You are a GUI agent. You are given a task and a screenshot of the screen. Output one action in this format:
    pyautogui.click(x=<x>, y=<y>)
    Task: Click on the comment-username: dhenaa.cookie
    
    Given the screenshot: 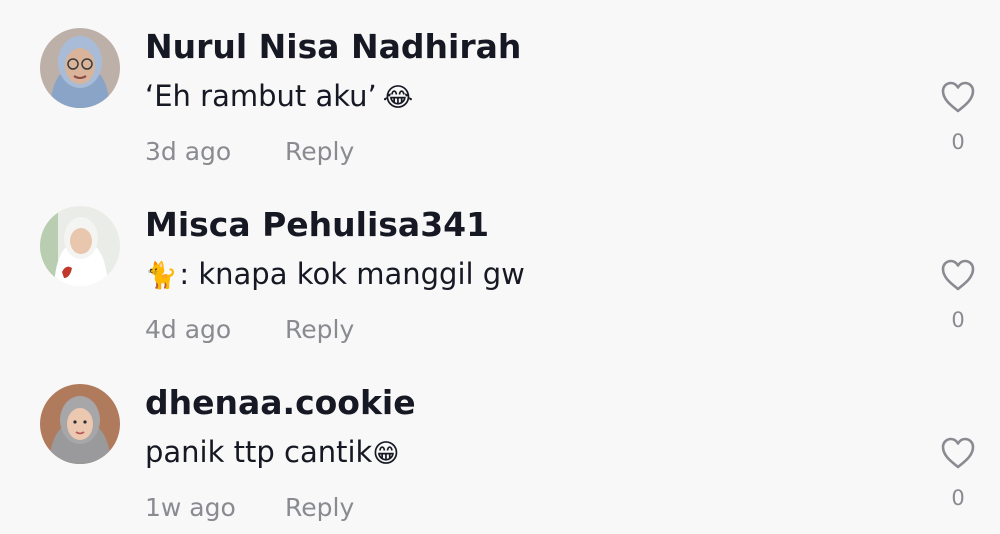 What is the action you would take?
    pyautogui.click(x=280, y=402)
    